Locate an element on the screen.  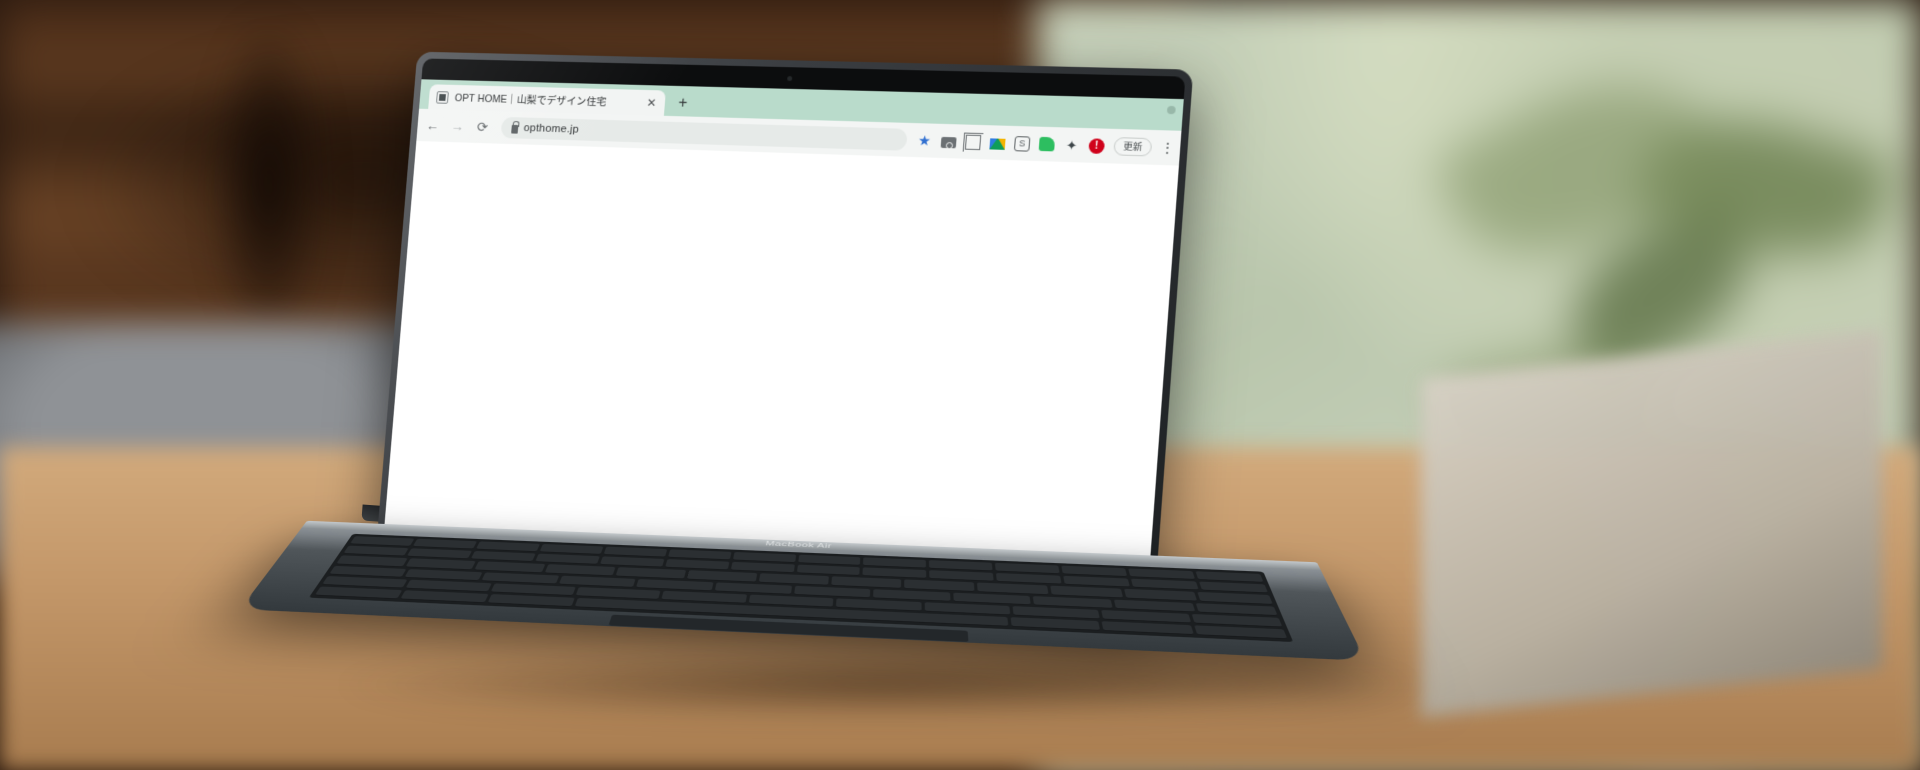
extensions-puzzle-icon: ✦ is located at coordinates (1071, 145).